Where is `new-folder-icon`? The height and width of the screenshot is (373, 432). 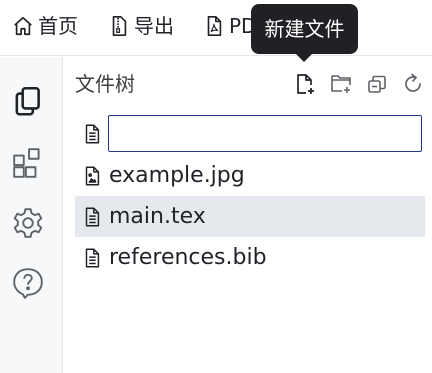
new-folder-icon is located at coordinates (341, 84).